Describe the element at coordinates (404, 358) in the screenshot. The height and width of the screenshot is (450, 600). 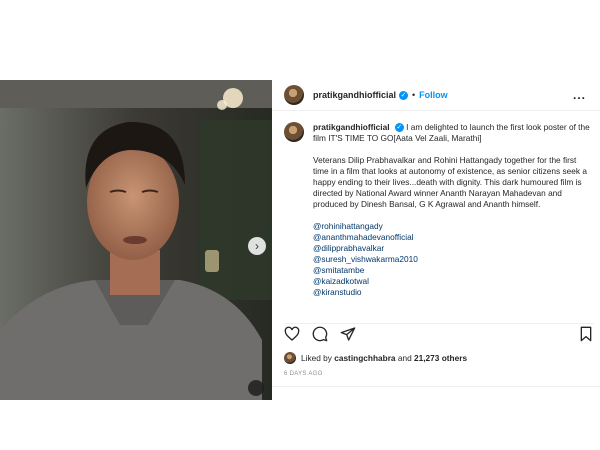
I see `likes-and: and` at that location.